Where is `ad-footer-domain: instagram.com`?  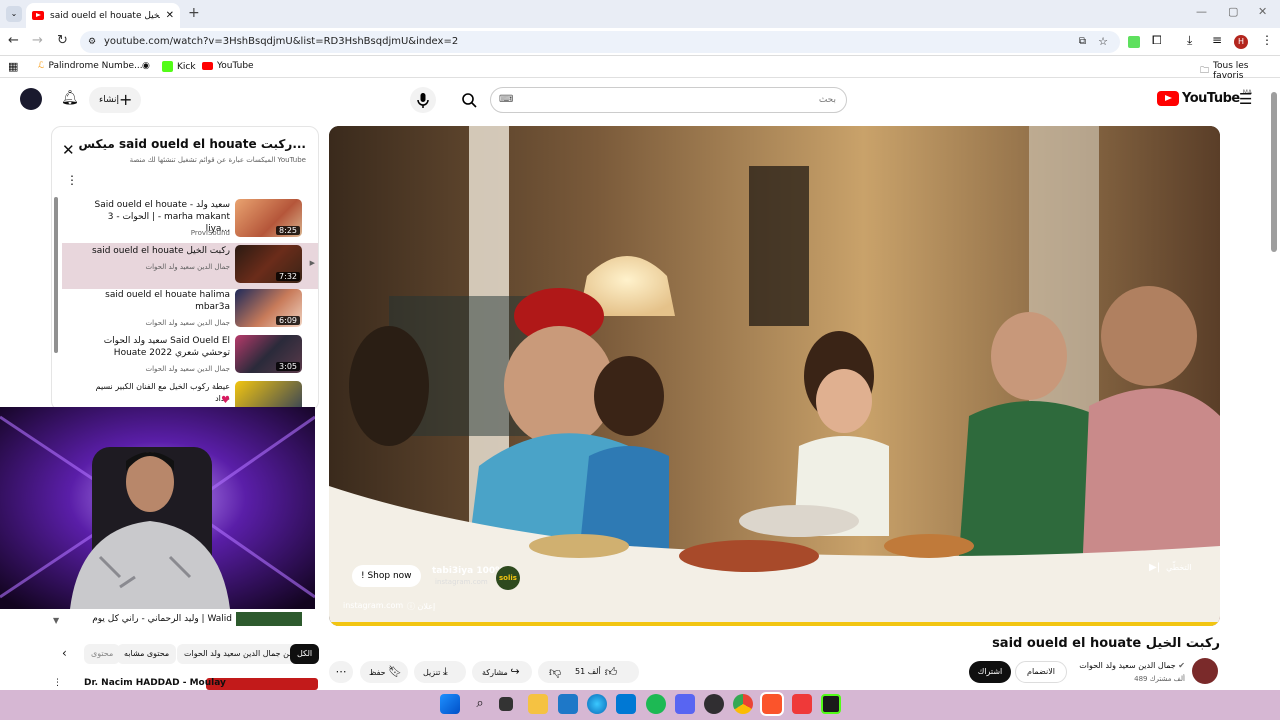
ad-footer-domain: instagram.com is located at coordinates (373, 605).